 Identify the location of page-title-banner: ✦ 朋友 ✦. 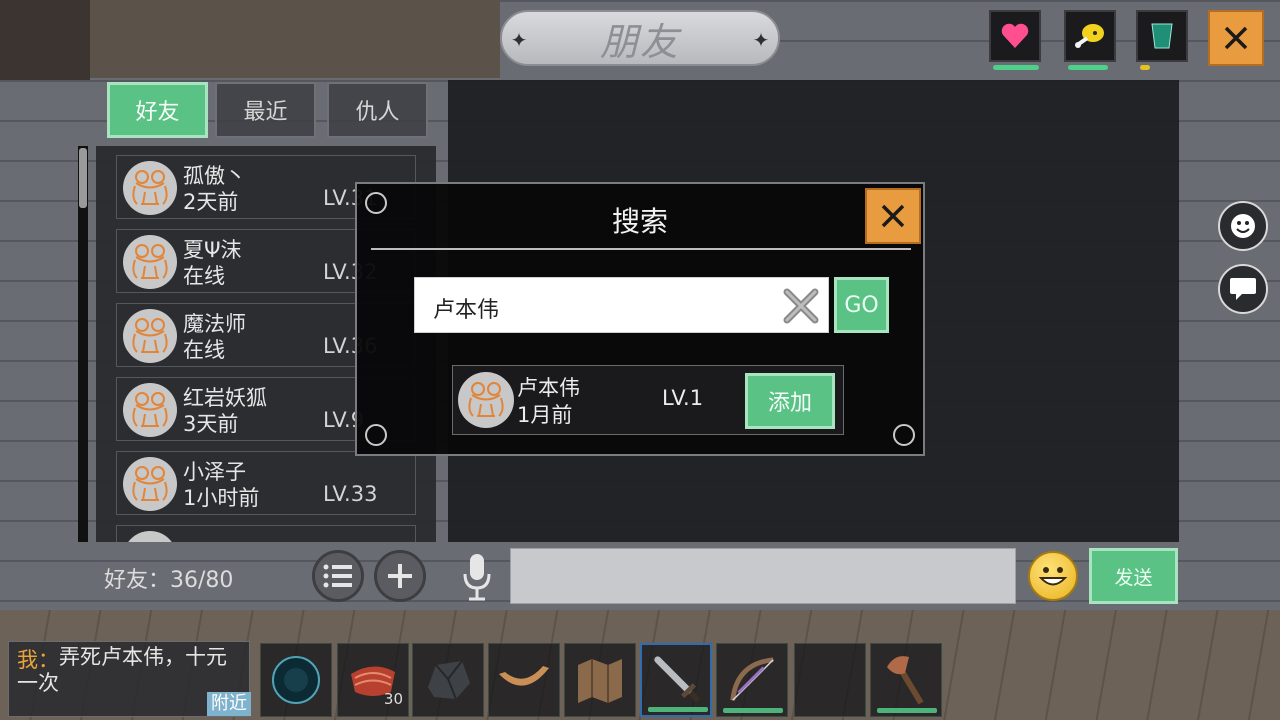
(640, 38).